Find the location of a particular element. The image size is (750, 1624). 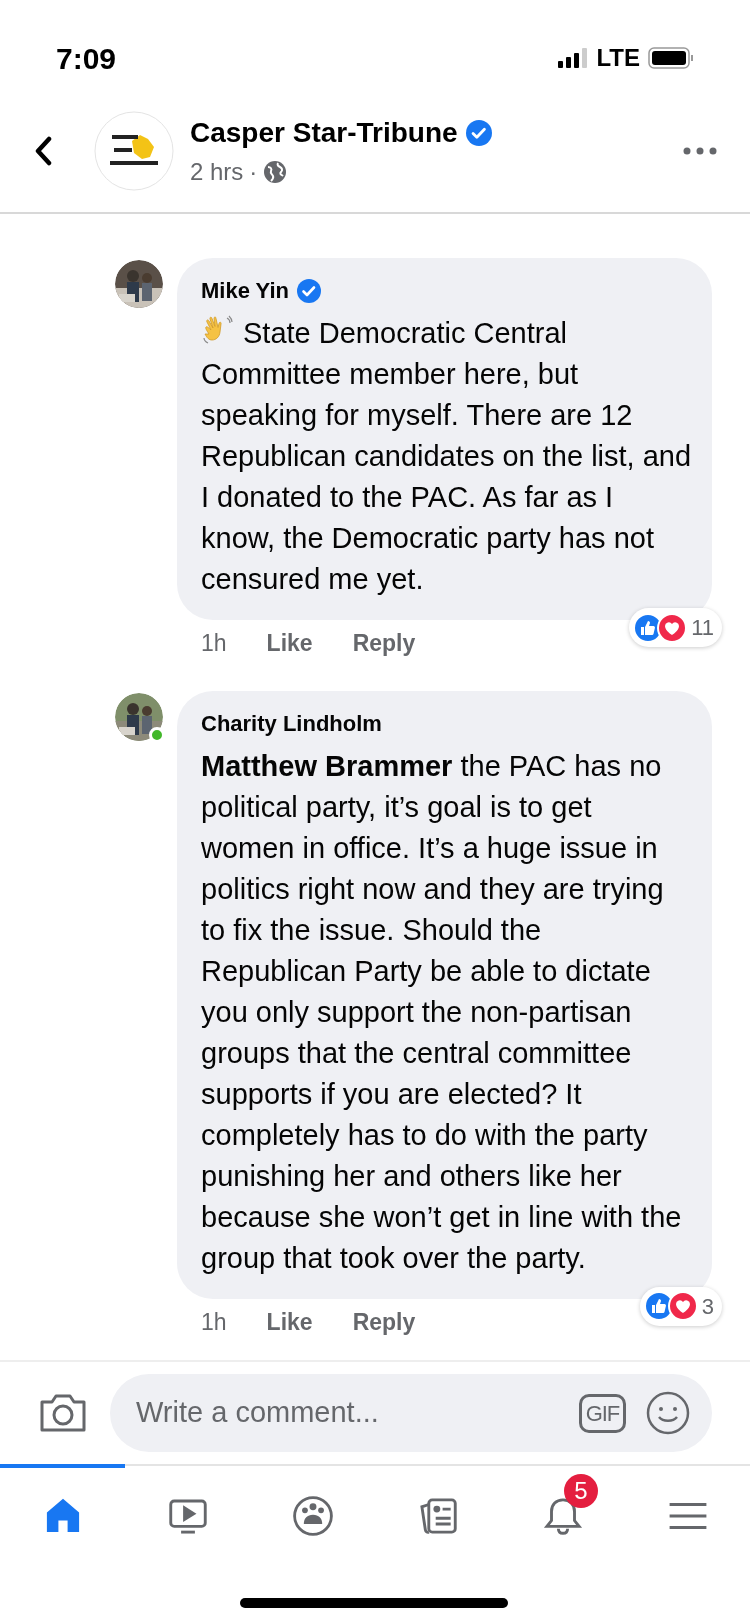

globe-icon is located at coordinates (275, 172).